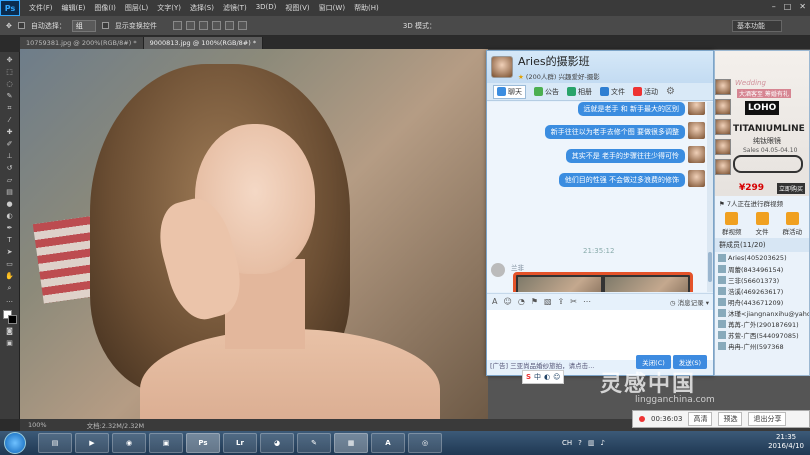 This screenshot has width=810, height=455. Describe the element at coordinates (494, 301) in the screenshot. I see `font-icon: A` at that location.